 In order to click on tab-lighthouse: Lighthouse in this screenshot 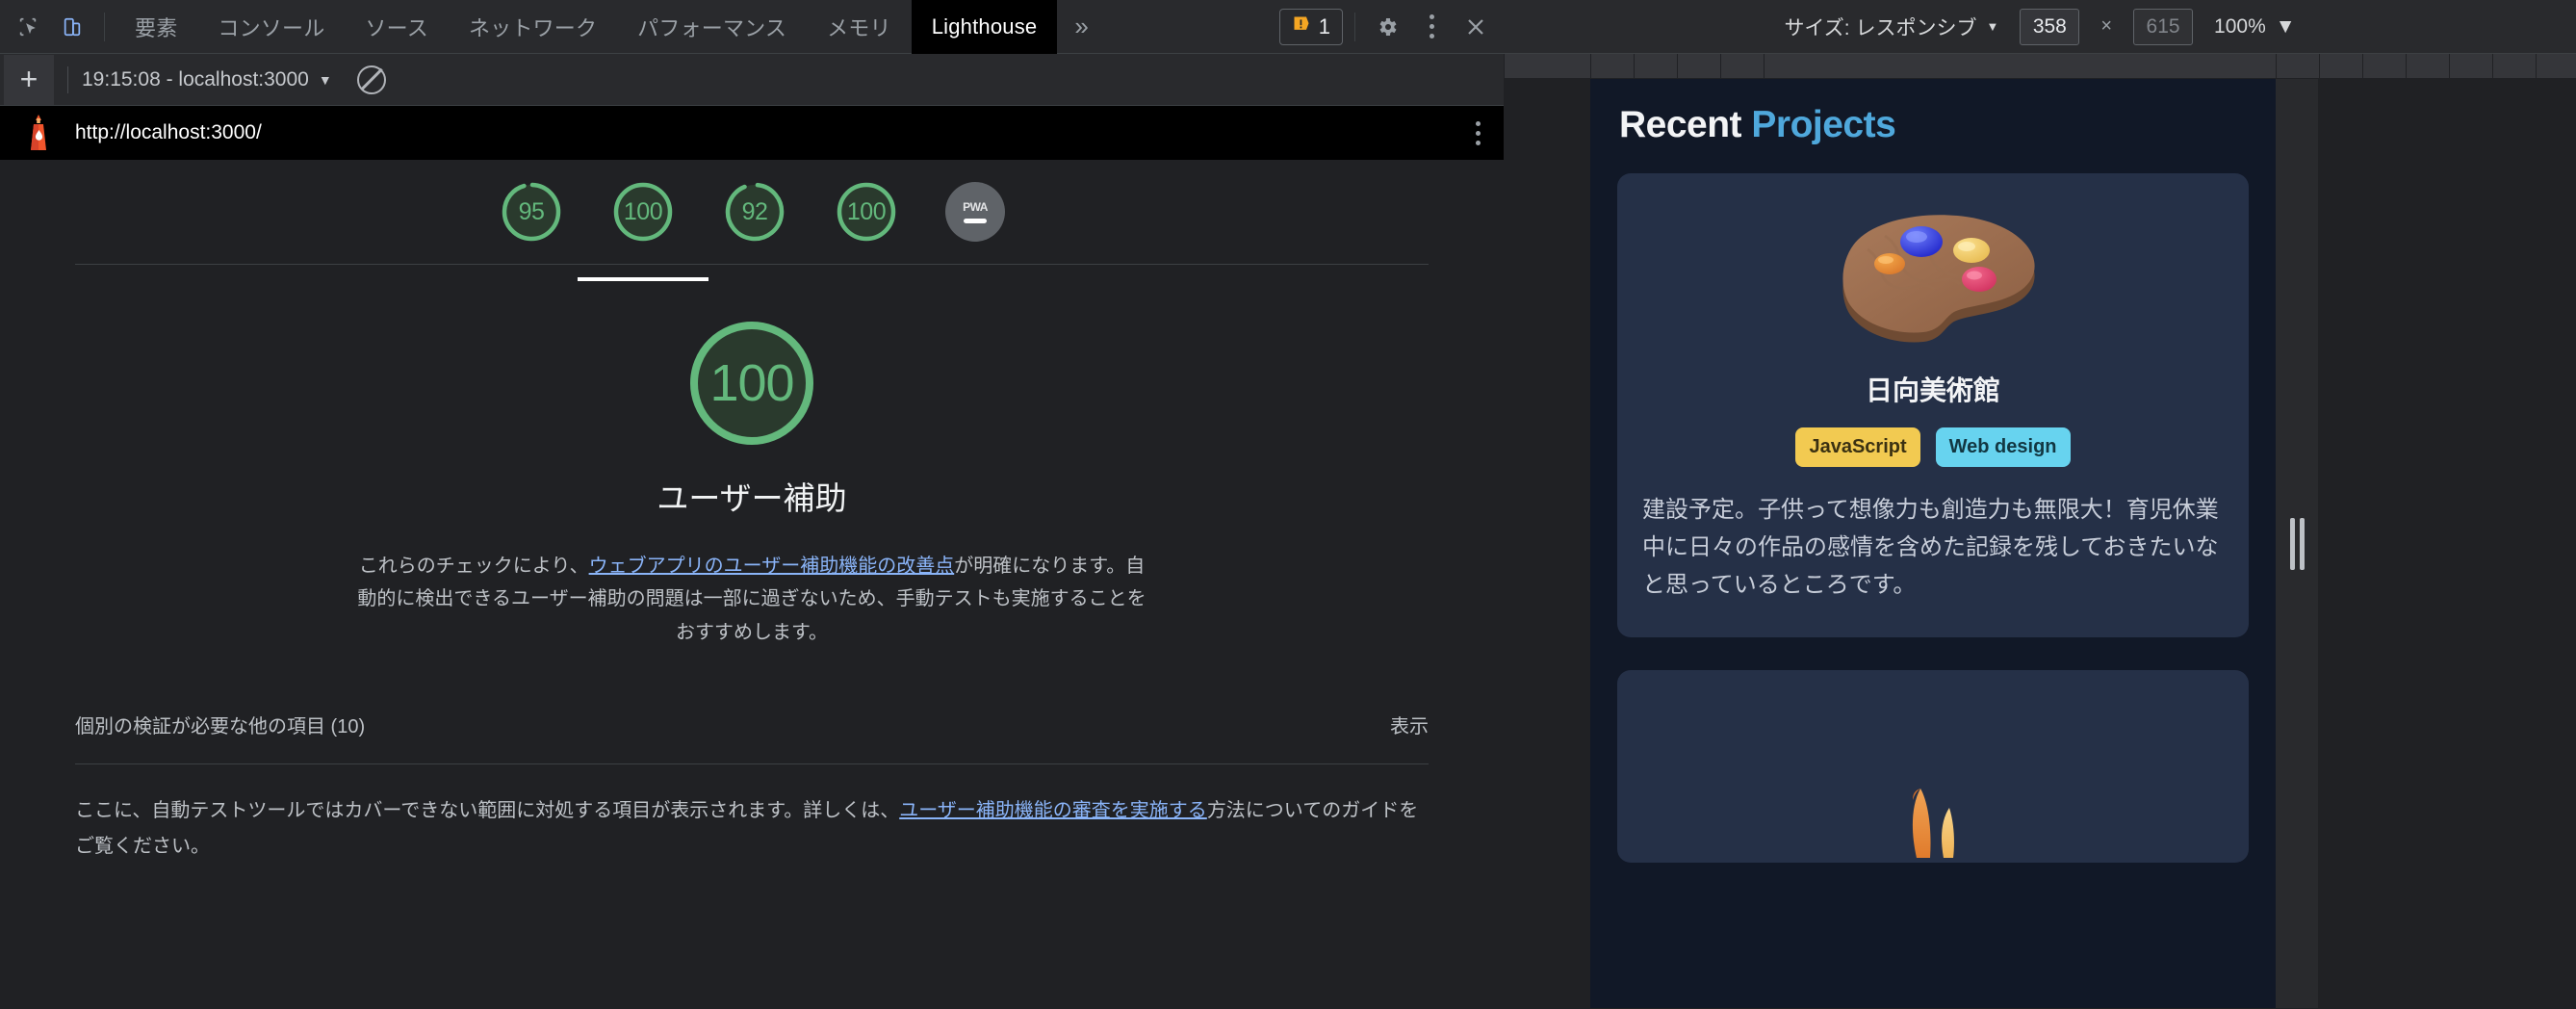, I will do `click(985, 27)`.